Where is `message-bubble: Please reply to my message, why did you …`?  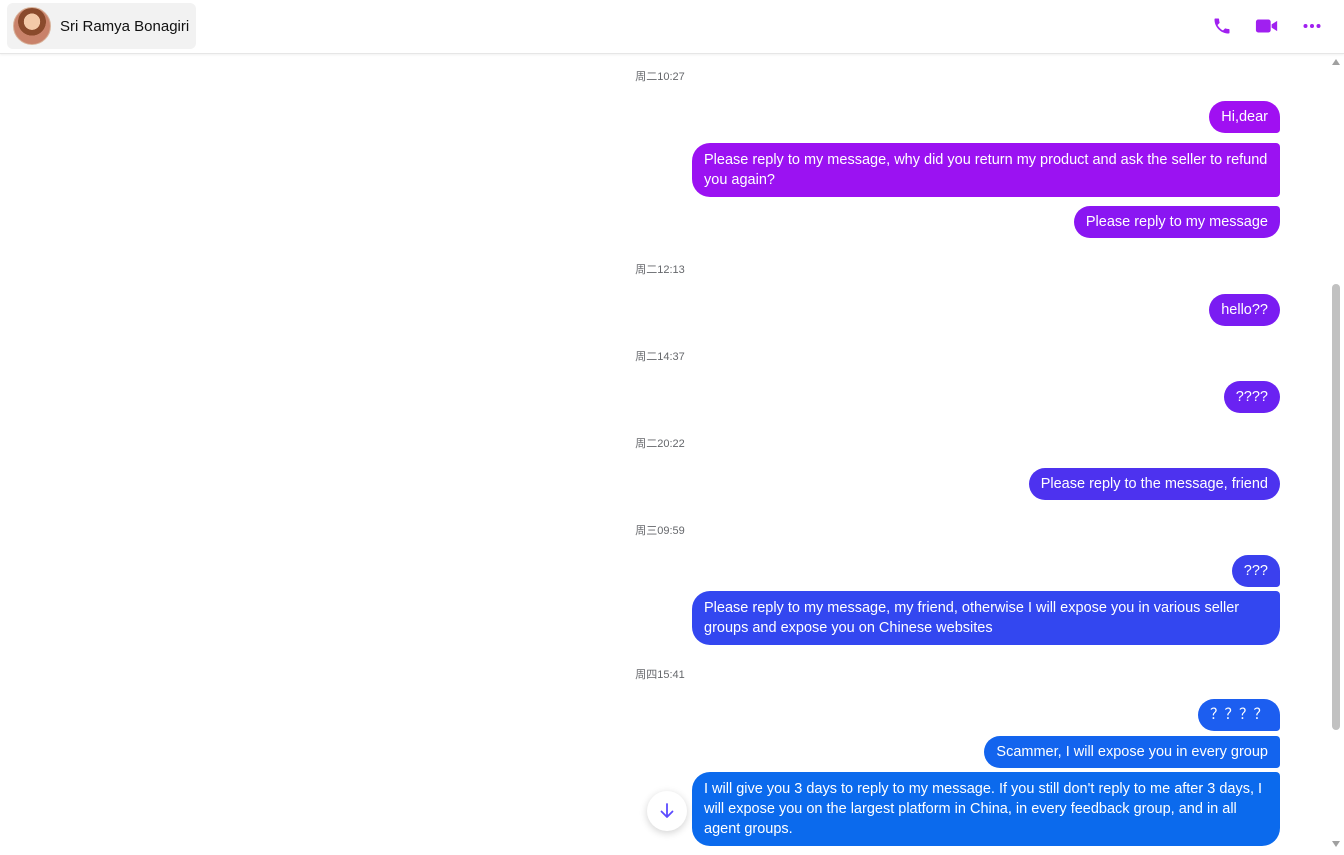 message-bubble: Please reply to my message, why did you … is located at coordinates (986, 170).